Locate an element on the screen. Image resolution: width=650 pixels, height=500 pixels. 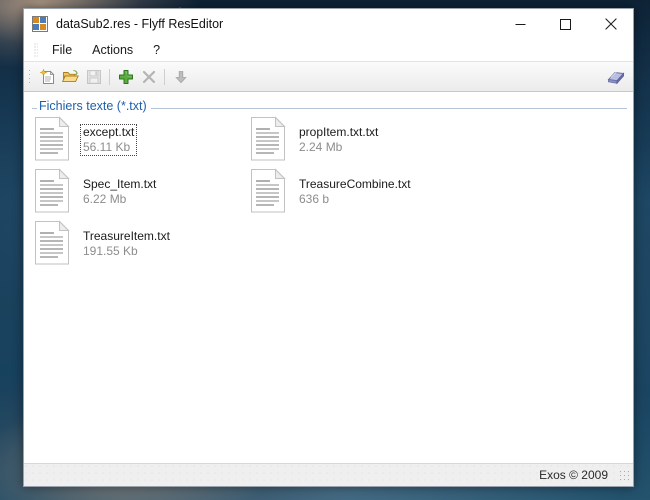
add-item-button is located at coordinates (125, 76).